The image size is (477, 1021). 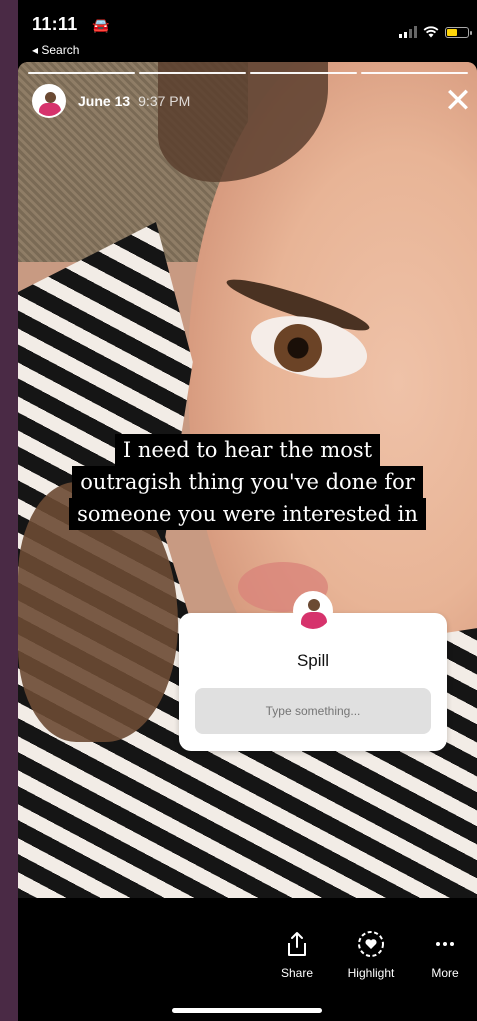 I want to click on more-label: More, so click(x=445, y=973).